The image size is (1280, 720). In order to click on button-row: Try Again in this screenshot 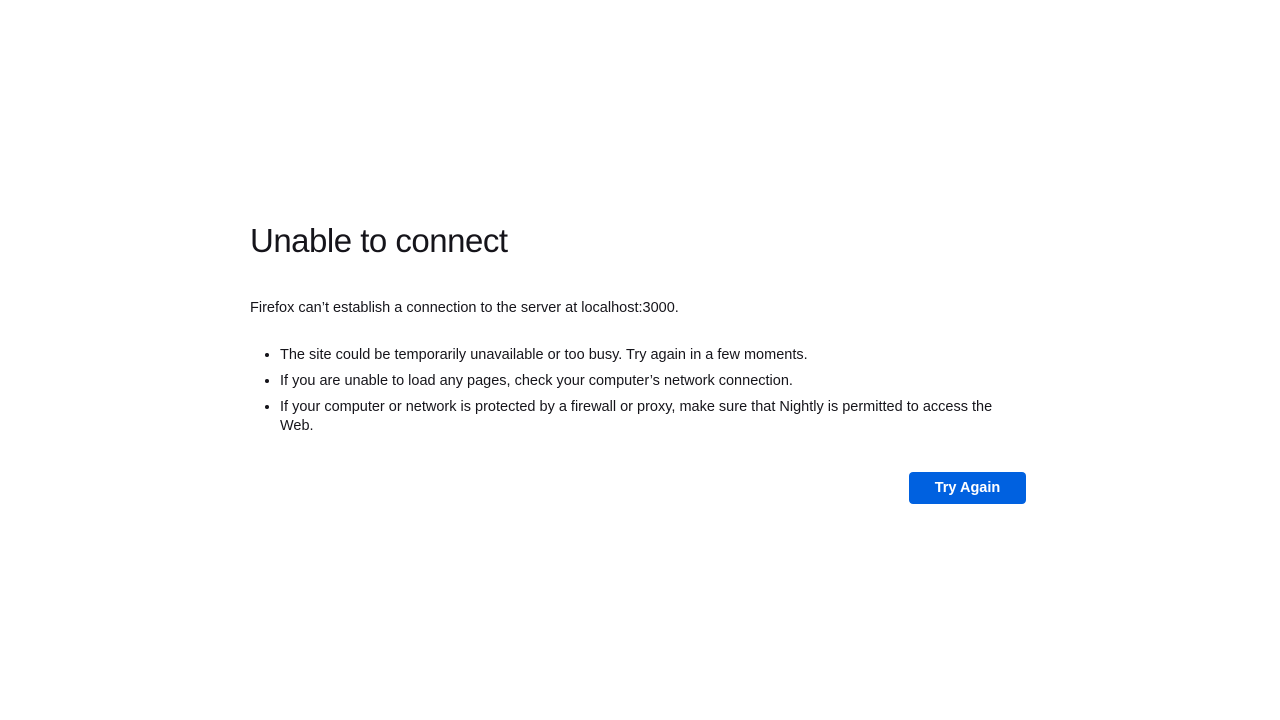, I will do `click(638, 488)`.